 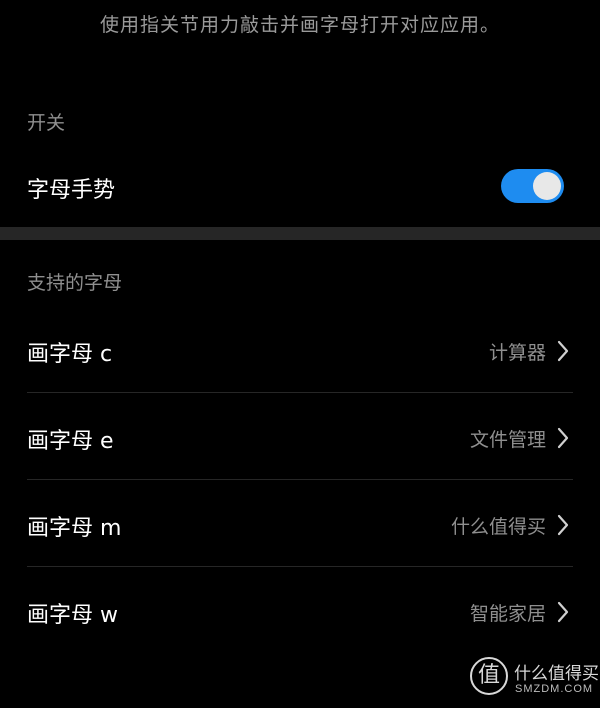 What do you see at coordinates (554, 689) in the screenshot?
I see `watermark-text-en: SMZDM.COM` at bounding box center [554, 689].